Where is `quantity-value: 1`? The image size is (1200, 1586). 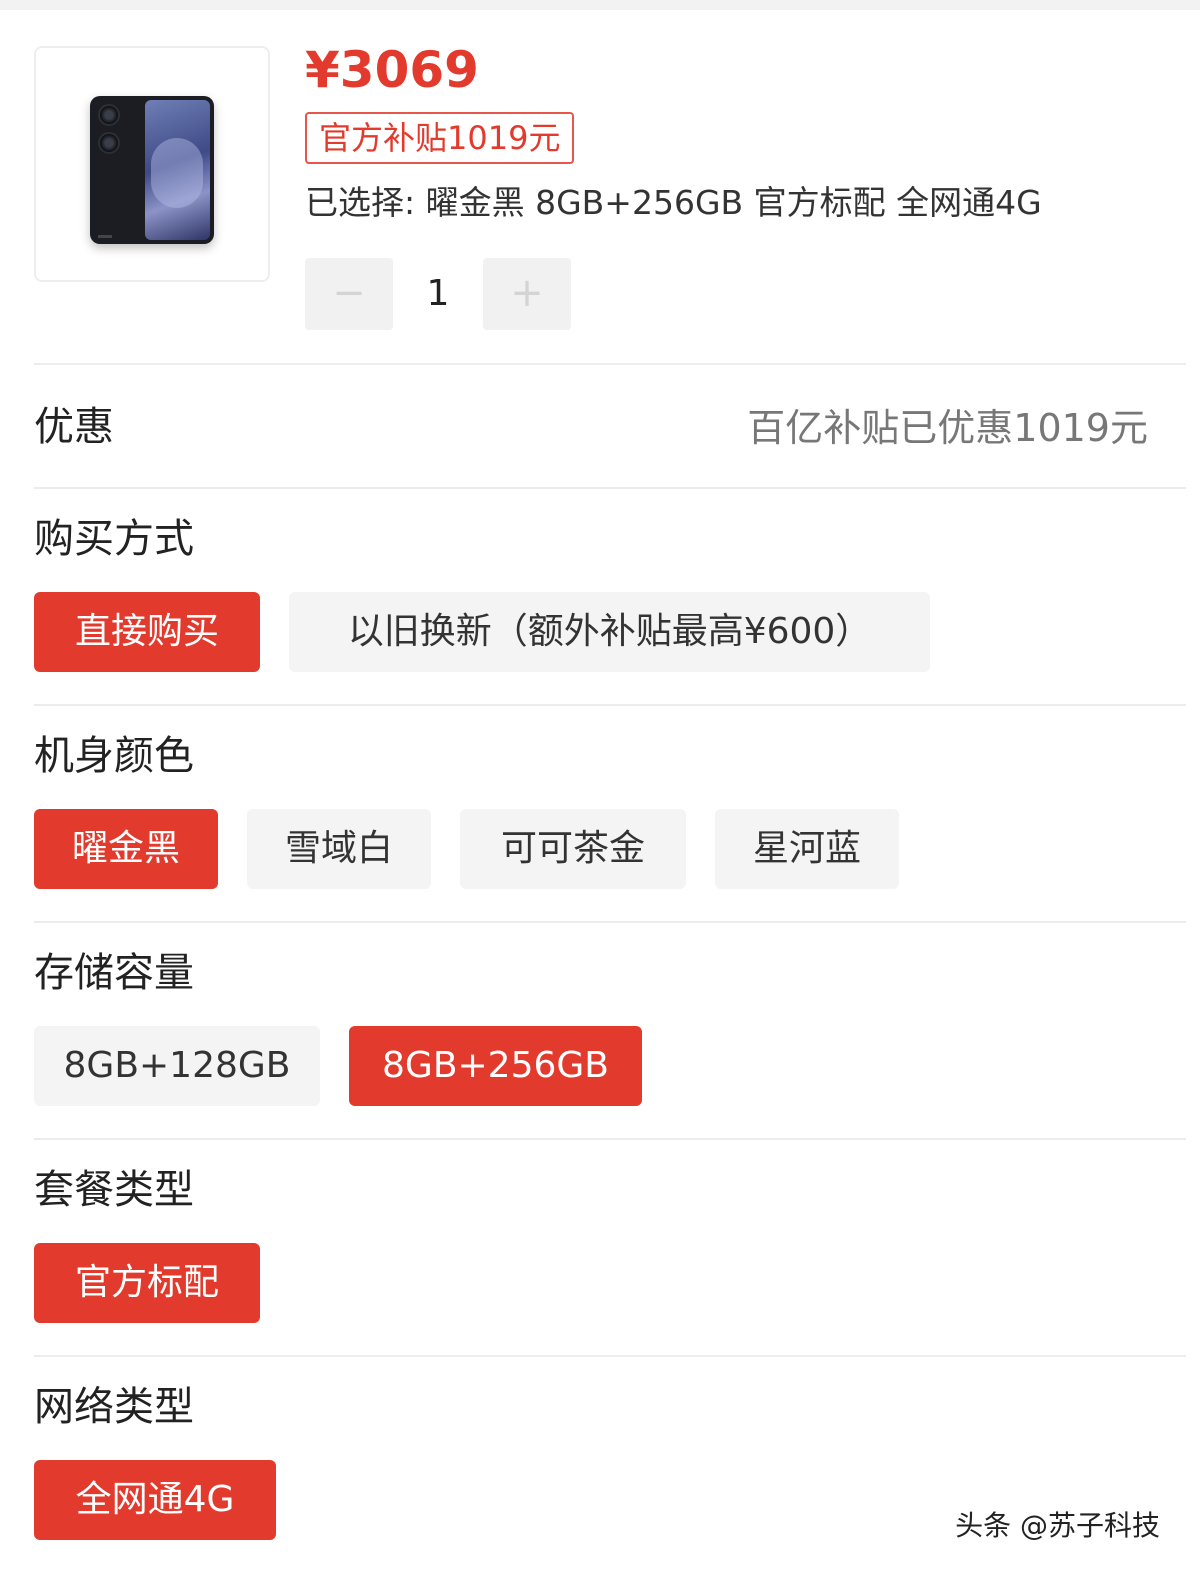
quantity-value: 1 is located at coordinates (438, 294).